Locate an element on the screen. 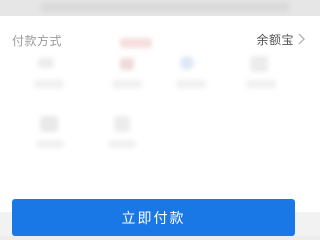 The image size is (320, 240). bottom-edge is located at coordinates (160, 238).